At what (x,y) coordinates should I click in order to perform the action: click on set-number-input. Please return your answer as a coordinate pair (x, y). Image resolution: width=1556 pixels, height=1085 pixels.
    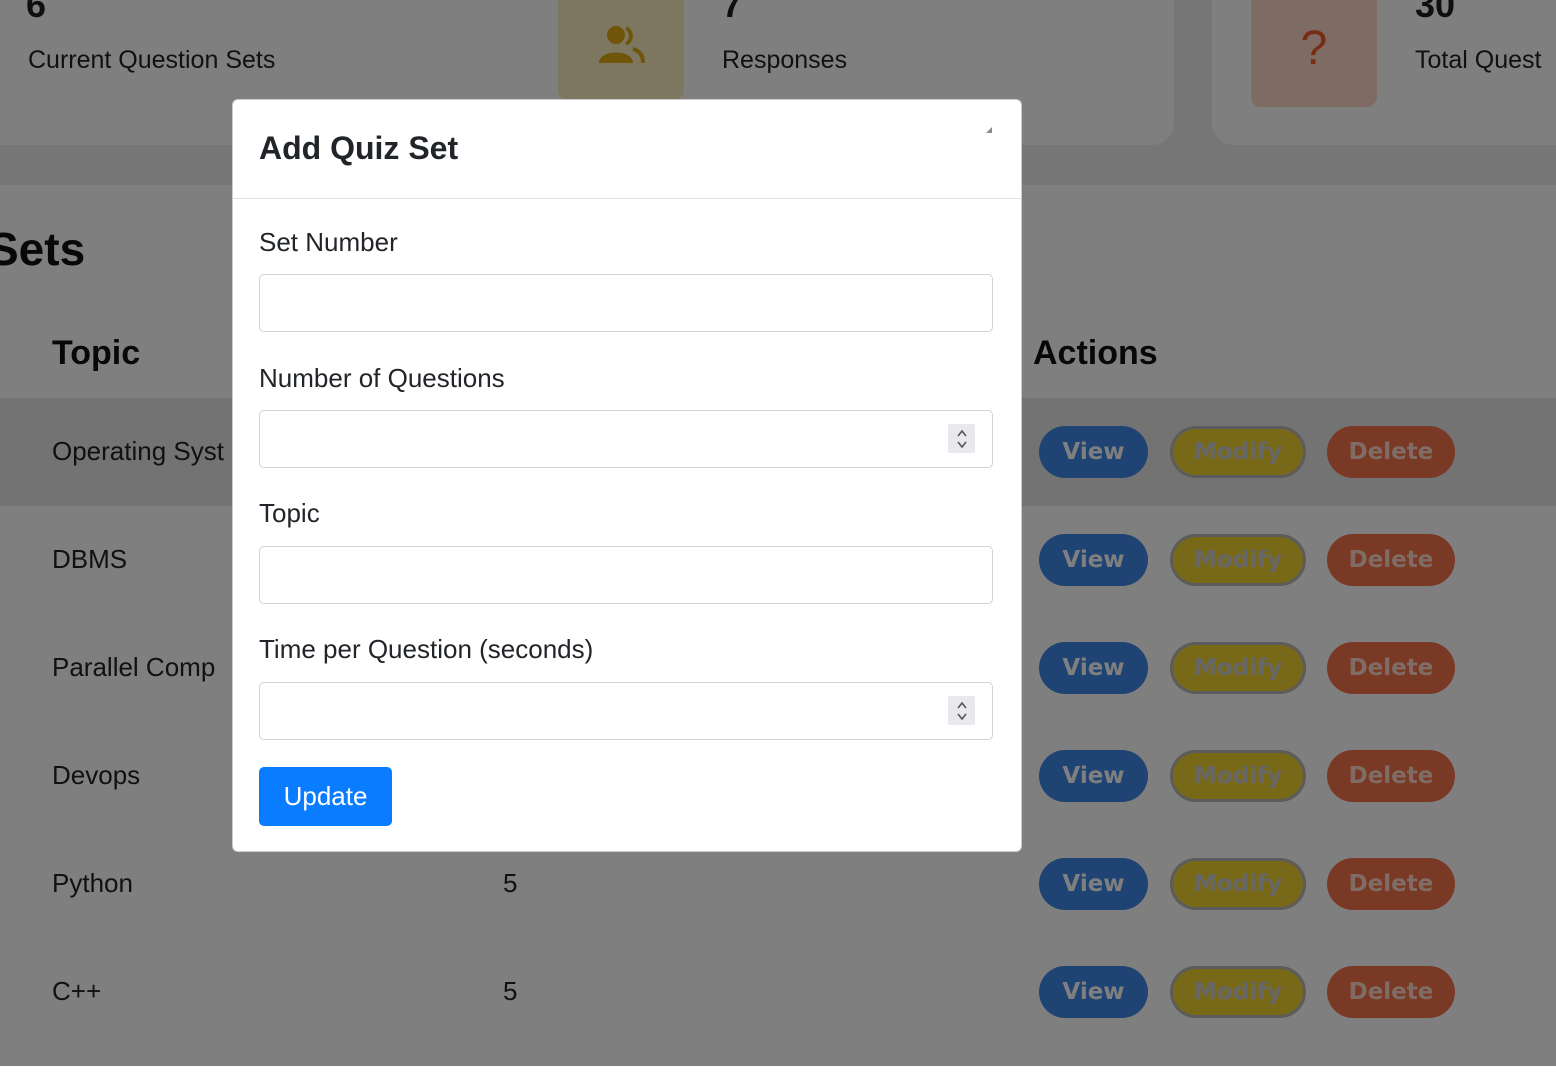
    Looking at the image, I should click on (626, 303).